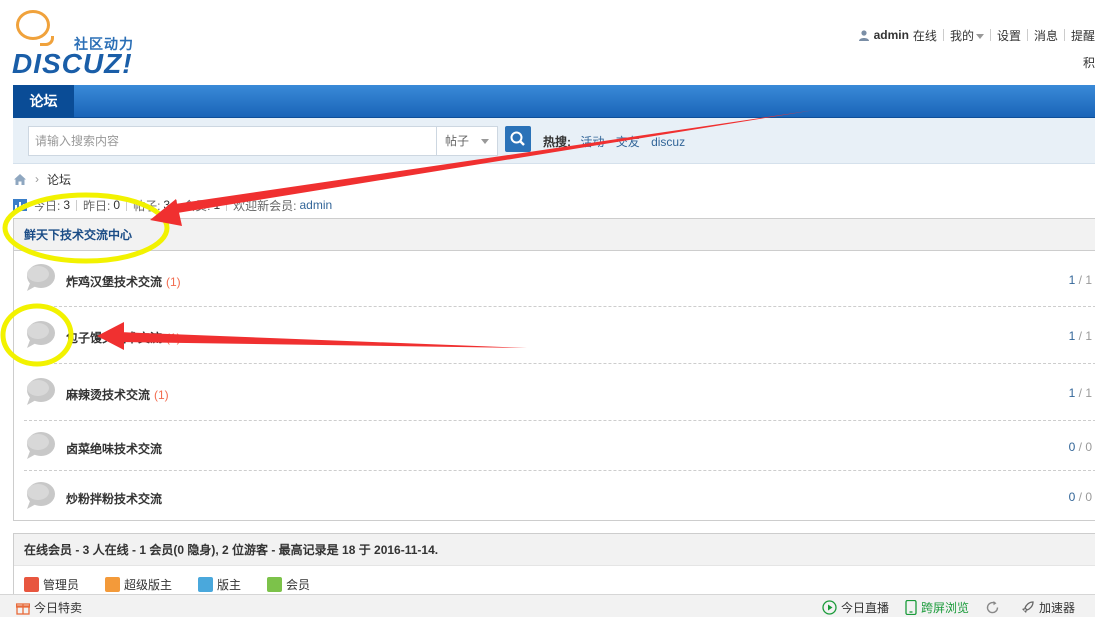  I want to click on forum-row: 包子馒头技术交流 (1) 1 / 1, so click(559, 335).